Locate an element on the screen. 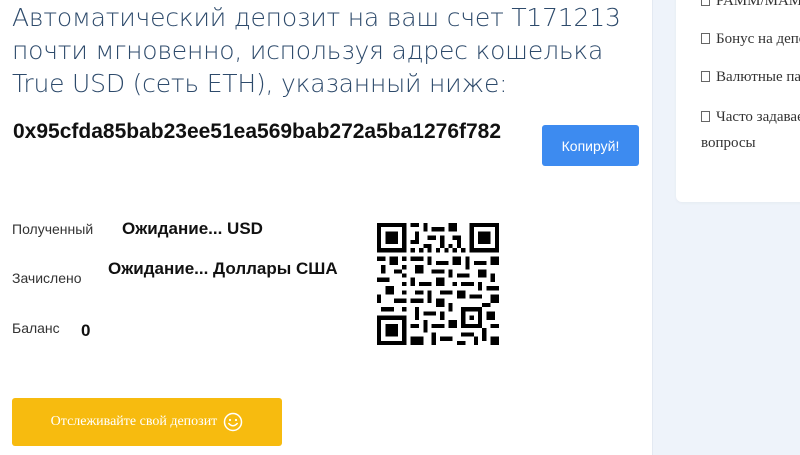 The image size is (800, 455). balance-label: Баланс is located at coordinates (36, 328).